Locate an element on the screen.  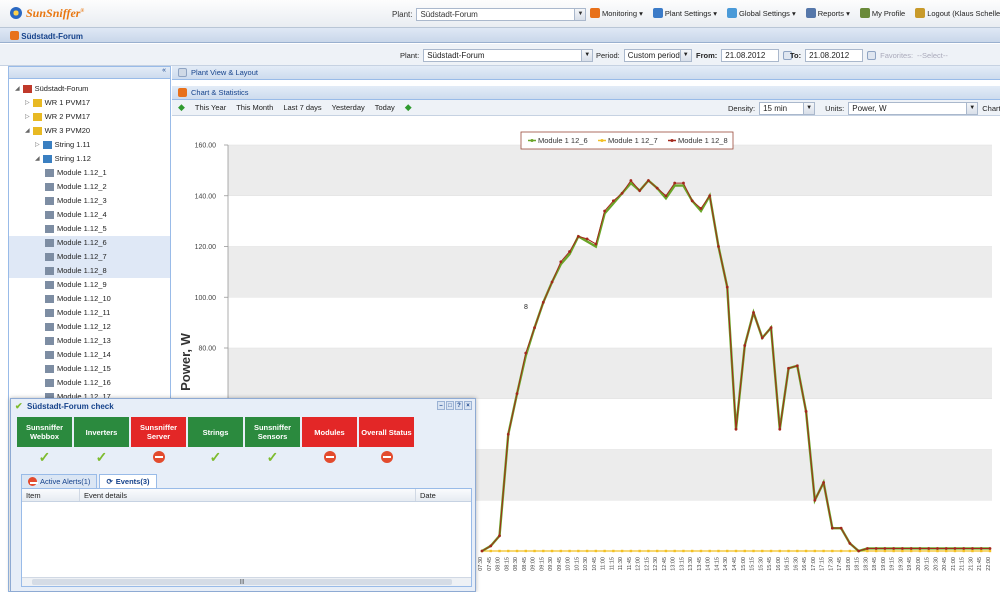
tree-node: ◢ Südstadt-Forum is located at coordinates (89, 89).